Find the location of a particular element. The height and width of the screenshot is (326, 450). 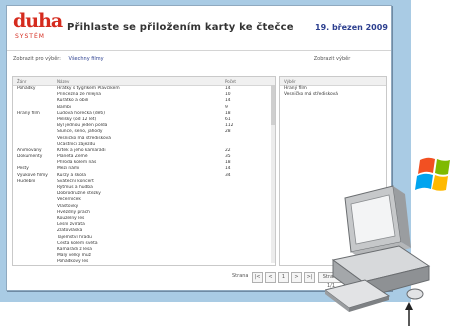

current-page: 1 is located at coordinates (283, 277).